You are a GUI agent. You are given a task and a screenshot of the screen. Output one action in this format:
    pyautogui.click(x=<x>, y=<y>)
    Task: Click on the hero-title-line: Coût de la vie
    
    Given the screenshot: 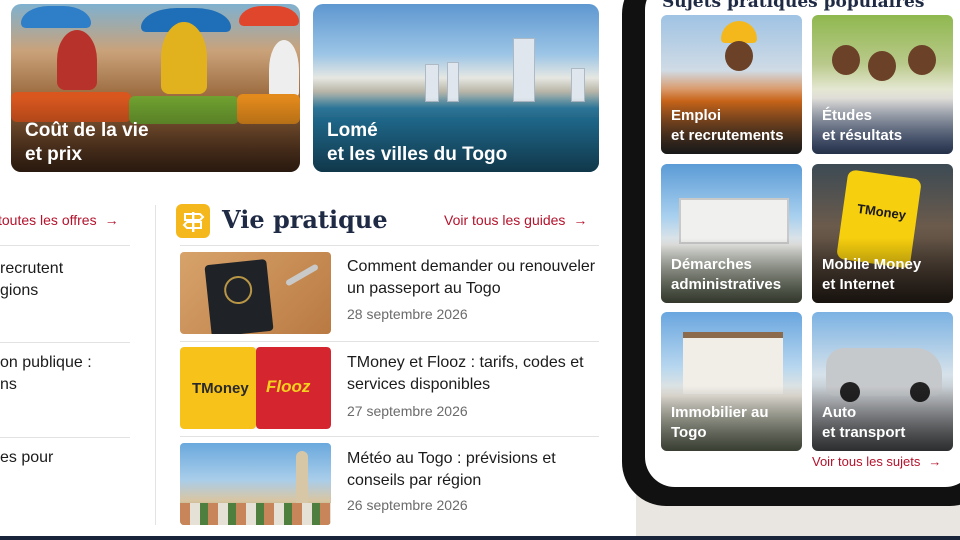 What is the action you would take?
    pyautogui.click(x=87, y=130)
    